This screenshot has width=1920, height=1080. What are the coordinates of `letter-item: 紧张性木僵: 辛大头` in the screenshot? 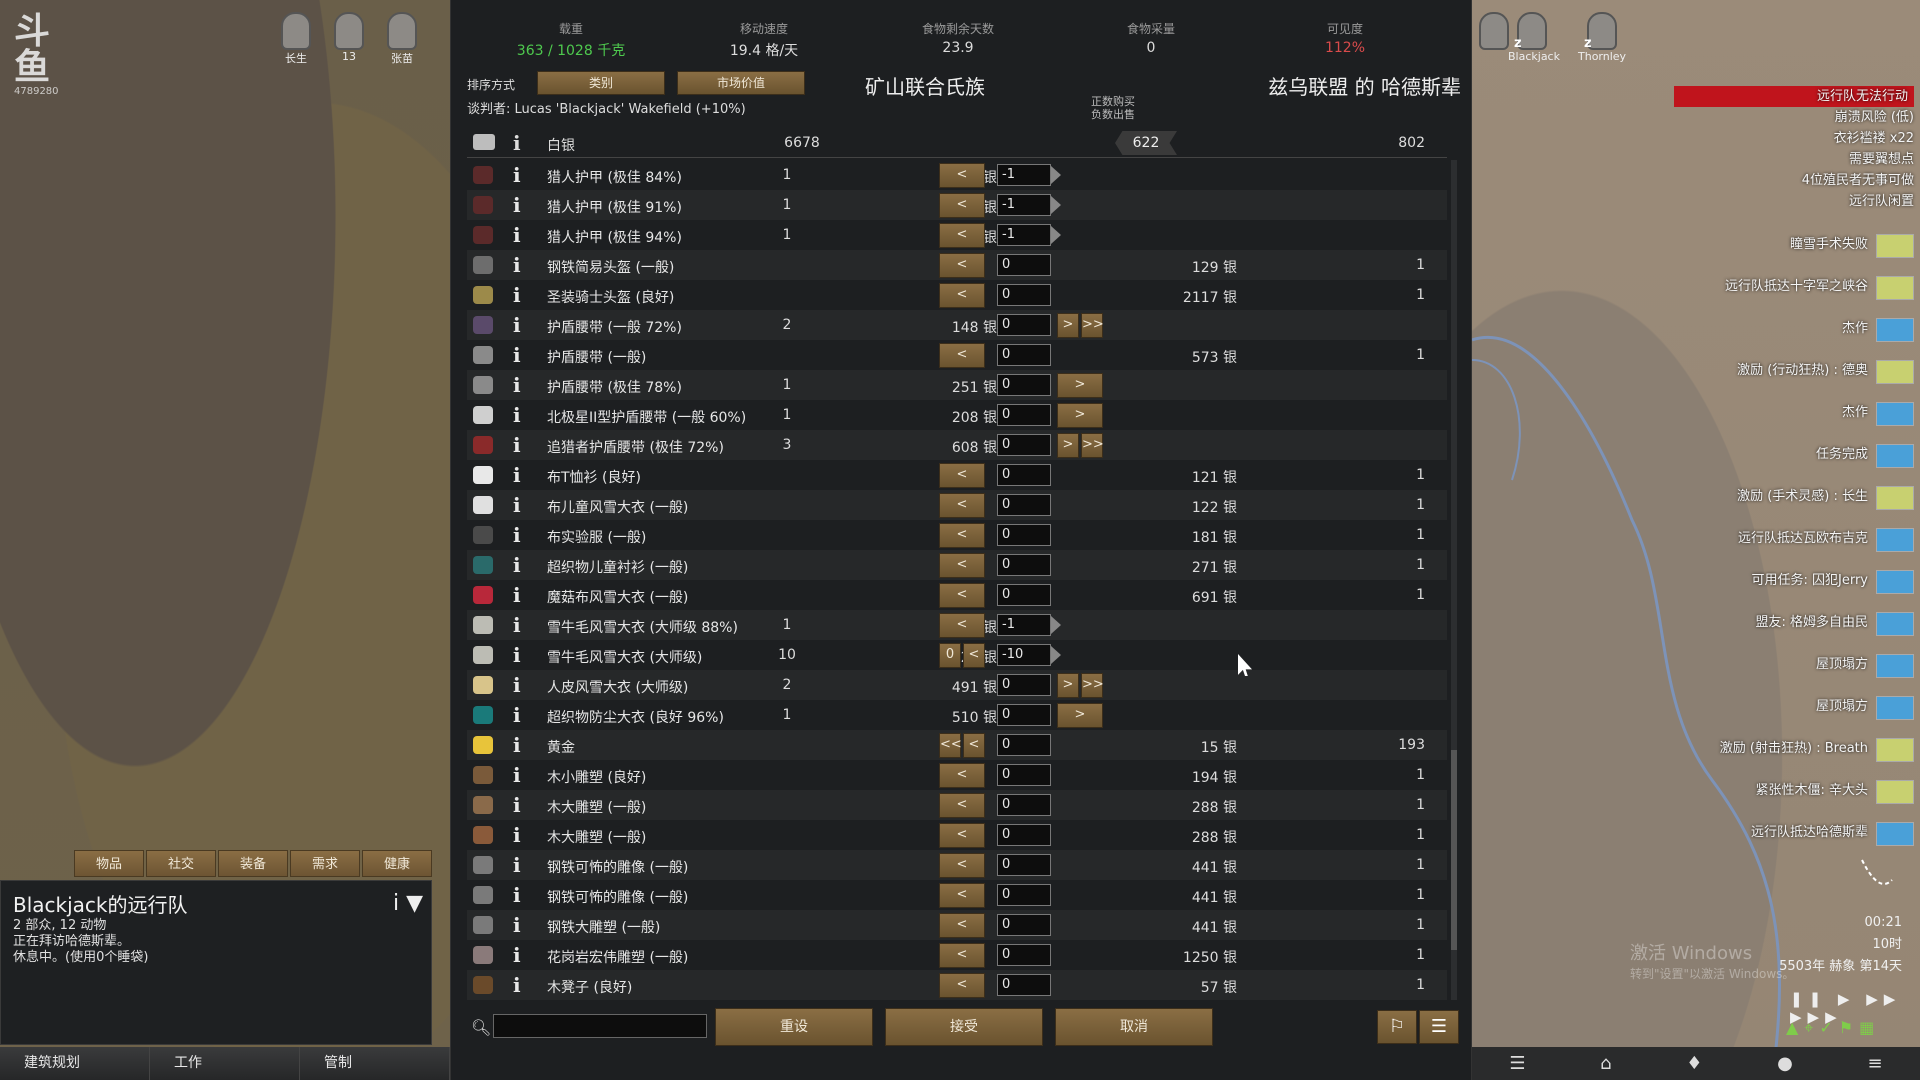 It's located at (1794, 797).